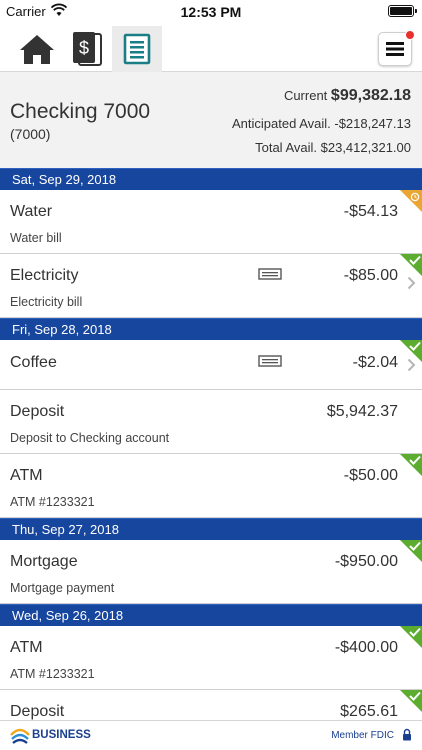  I want to click on transaction-payee: Electricity, so click(44, 275).